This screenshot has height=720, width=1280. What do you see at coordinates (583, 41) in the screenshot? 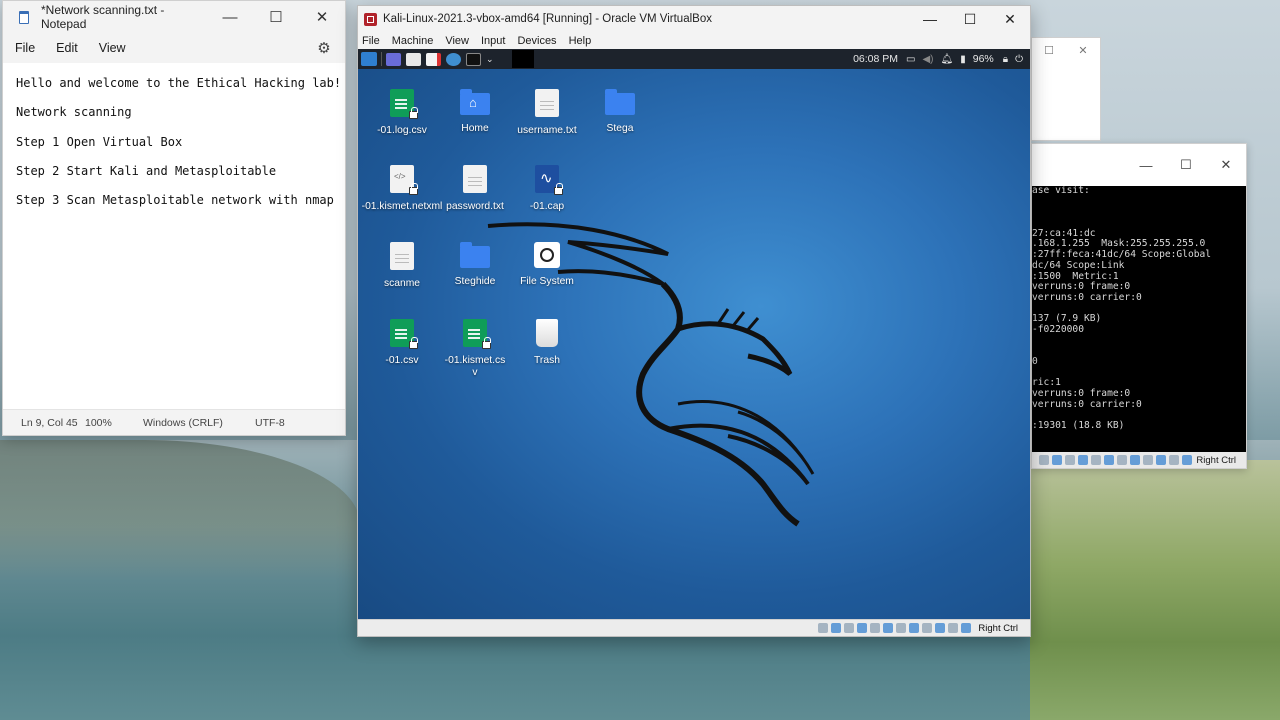
I see `menu-help: Help` at bounding box center [583, 41].